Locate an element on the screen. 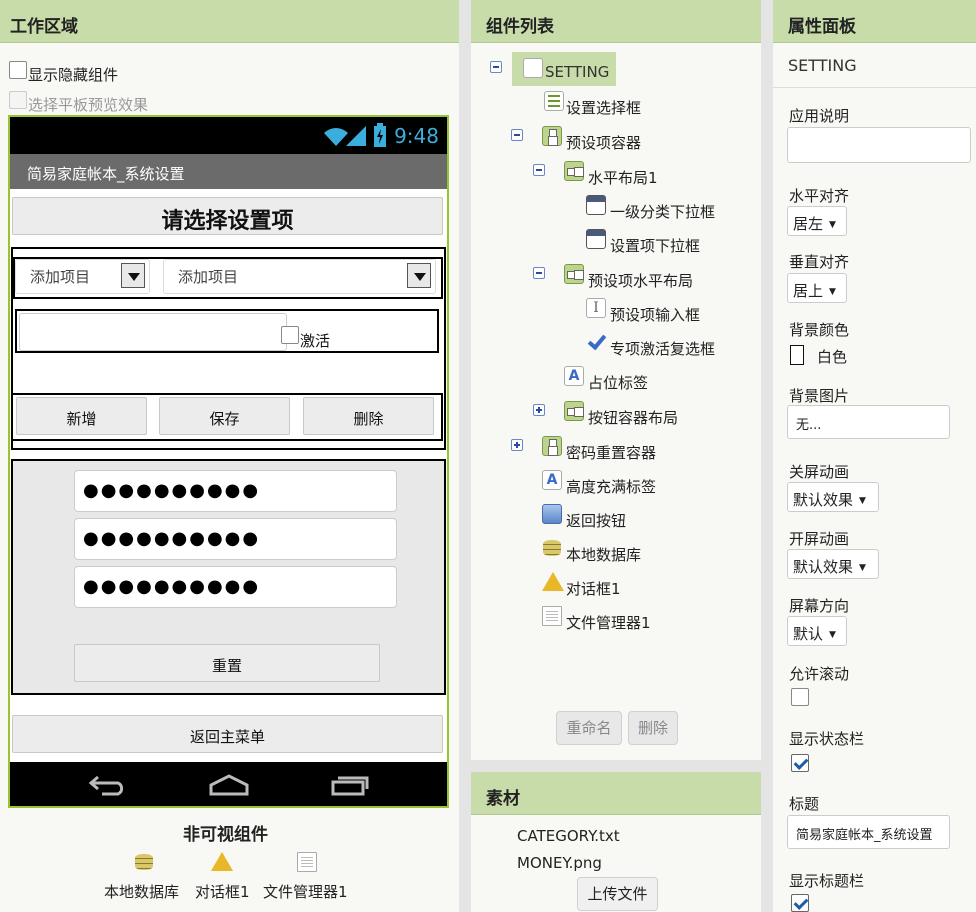  tablet-preview-label: 选择平板预览效果 is located at coordinates (88, 105).